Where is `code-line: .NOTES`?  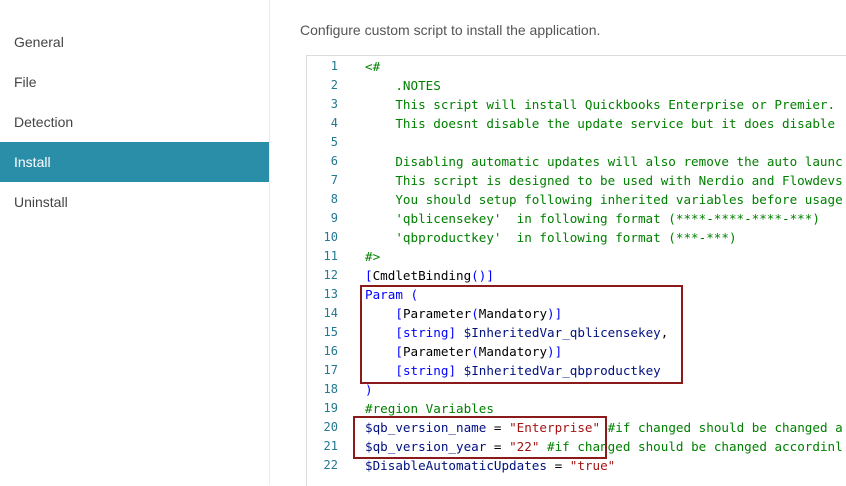 code-line: .NOTES is located at coordinates (403, 85).